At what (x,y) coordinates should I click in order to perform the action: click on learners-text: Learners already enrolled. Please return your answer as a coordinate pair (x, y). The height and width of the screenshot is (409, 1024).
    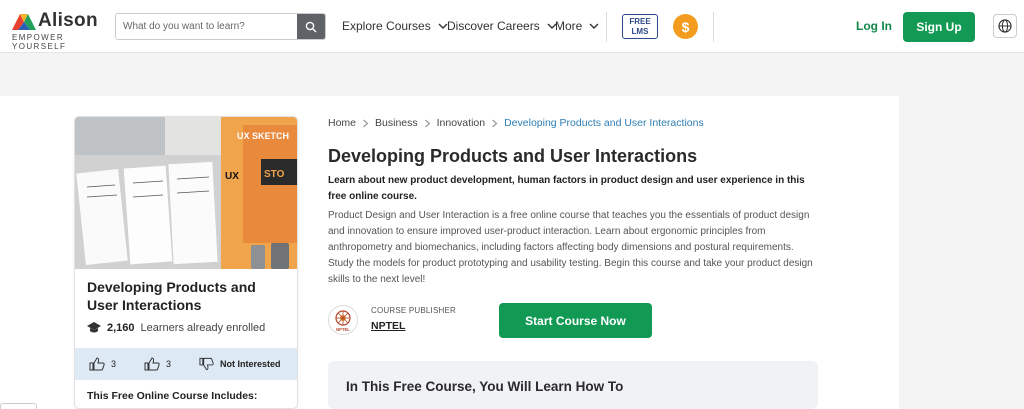
    Looking at the image, I should click on (203, 328).